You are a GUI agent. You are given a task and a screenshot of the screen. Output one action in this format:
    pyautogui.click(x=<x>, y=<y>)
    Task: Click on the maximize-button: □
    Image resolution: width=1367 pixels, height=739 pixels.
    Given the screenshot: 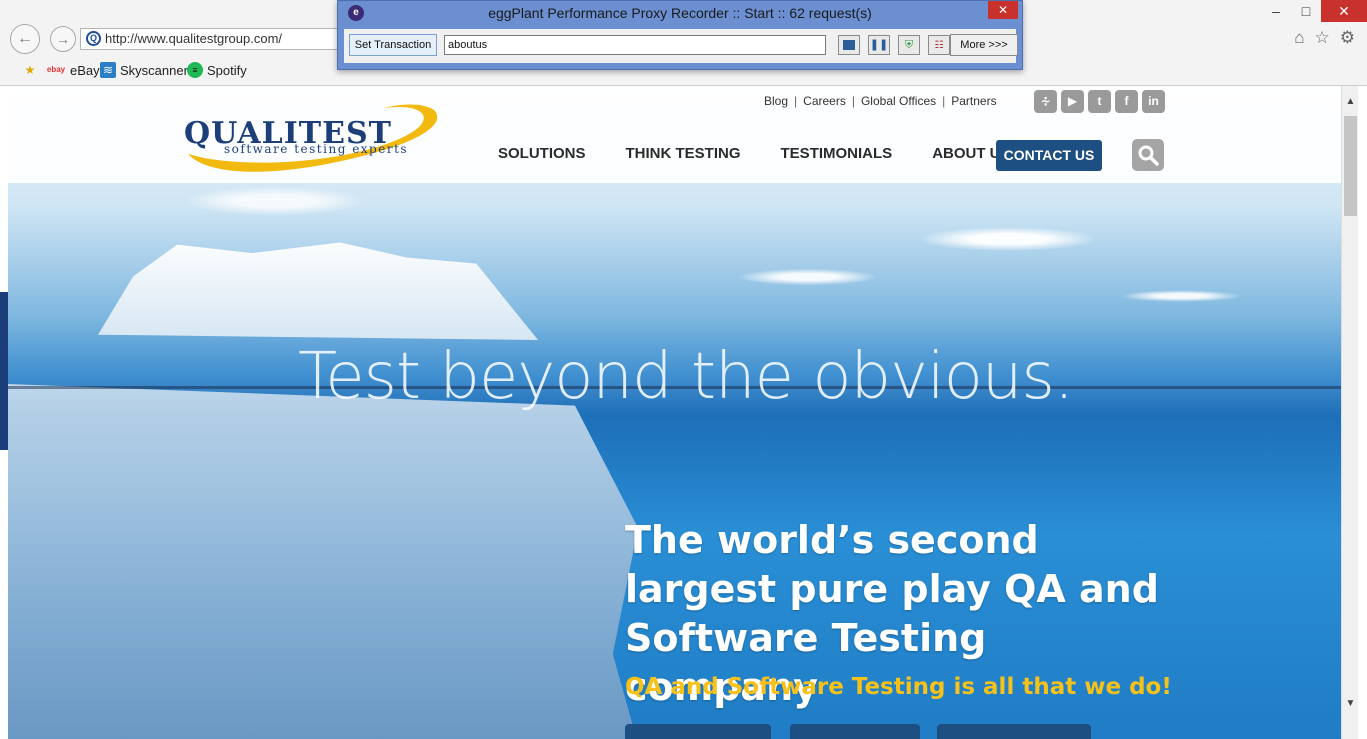 What is the action you would take?
    pyautogui.click(x=1306, y=11)
    